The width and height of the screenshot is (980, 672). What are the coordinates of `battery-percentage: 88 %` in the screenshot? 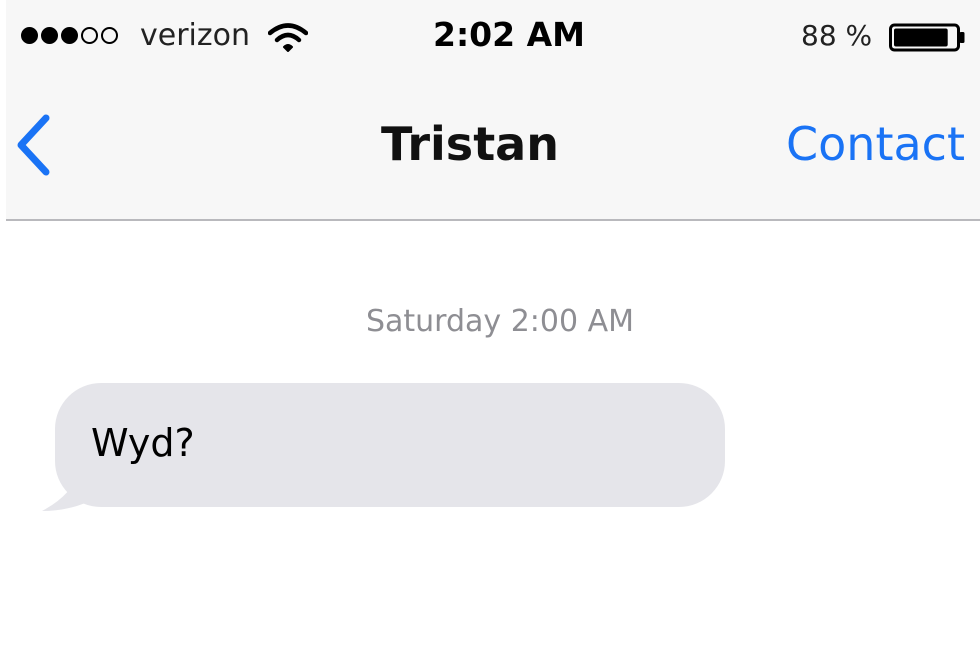 It's located at (837, 35).